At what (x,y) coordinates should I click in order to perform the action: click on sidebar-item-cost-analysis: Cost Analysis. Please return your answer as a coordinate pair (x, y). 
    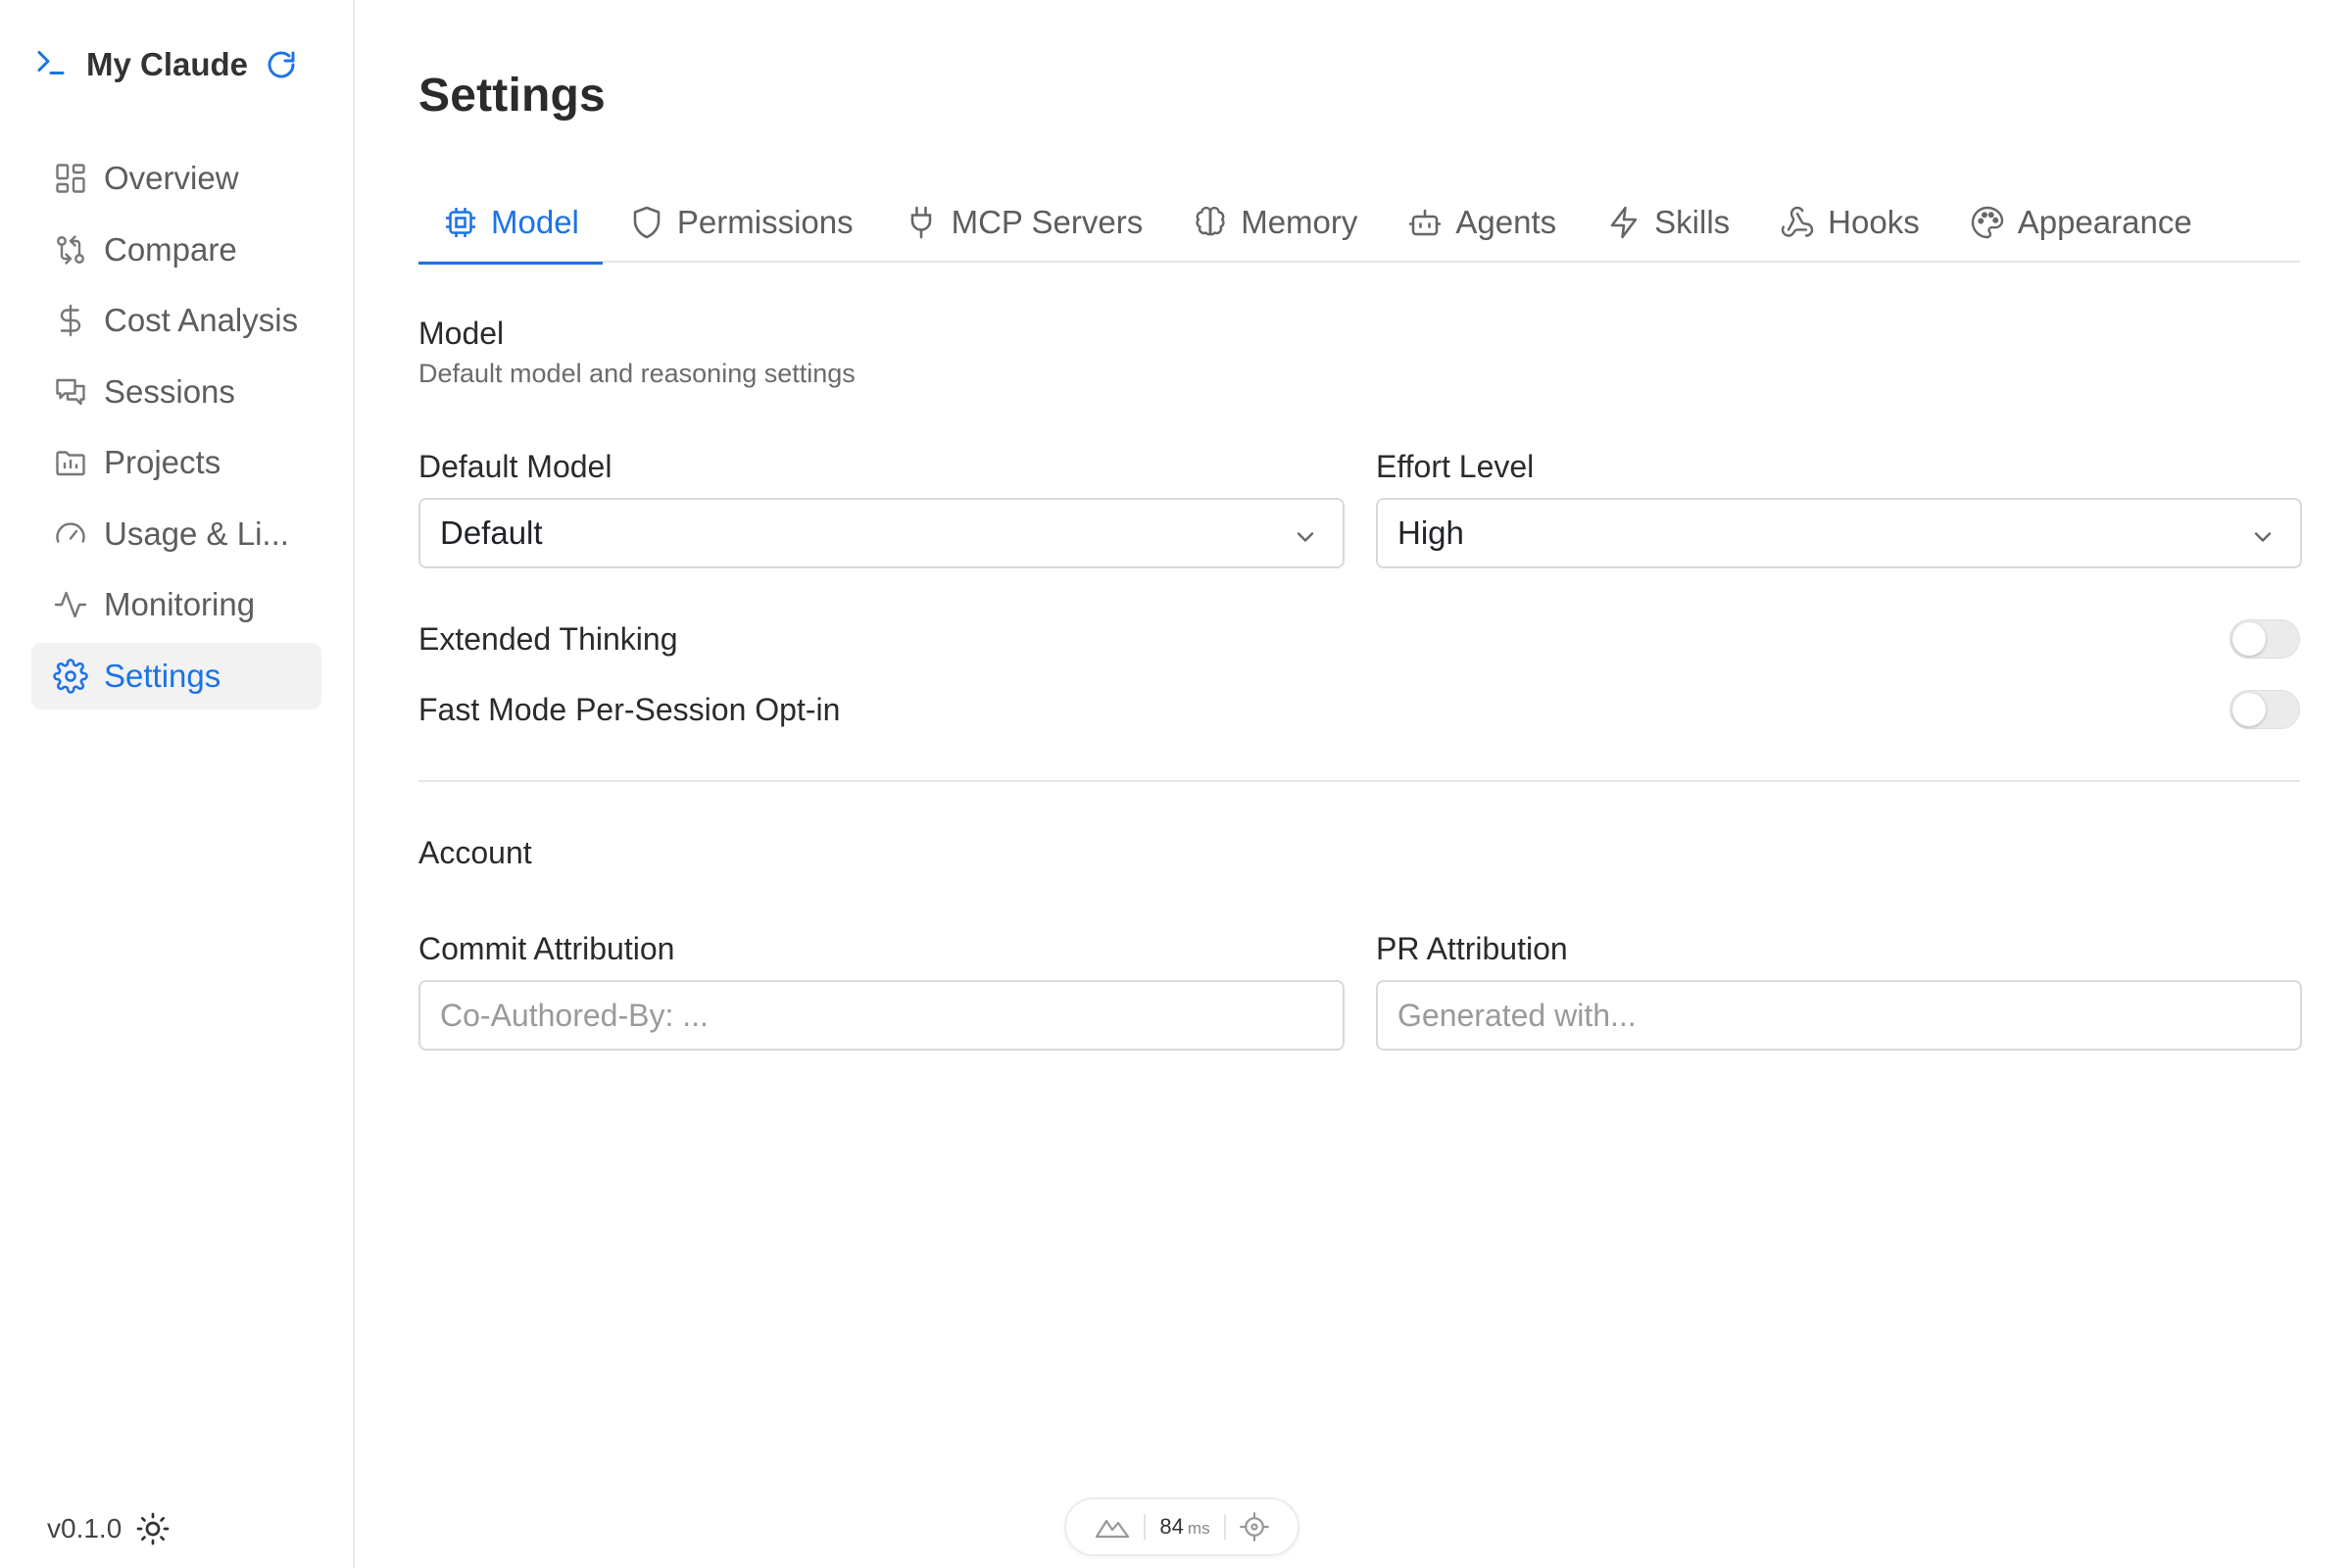
    Looking at the image, I should click on (176, 320).